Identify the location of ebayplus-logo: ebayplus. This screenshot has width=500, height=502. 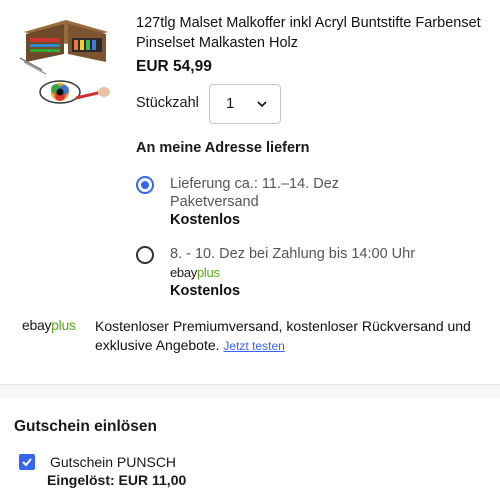
(49, 325).